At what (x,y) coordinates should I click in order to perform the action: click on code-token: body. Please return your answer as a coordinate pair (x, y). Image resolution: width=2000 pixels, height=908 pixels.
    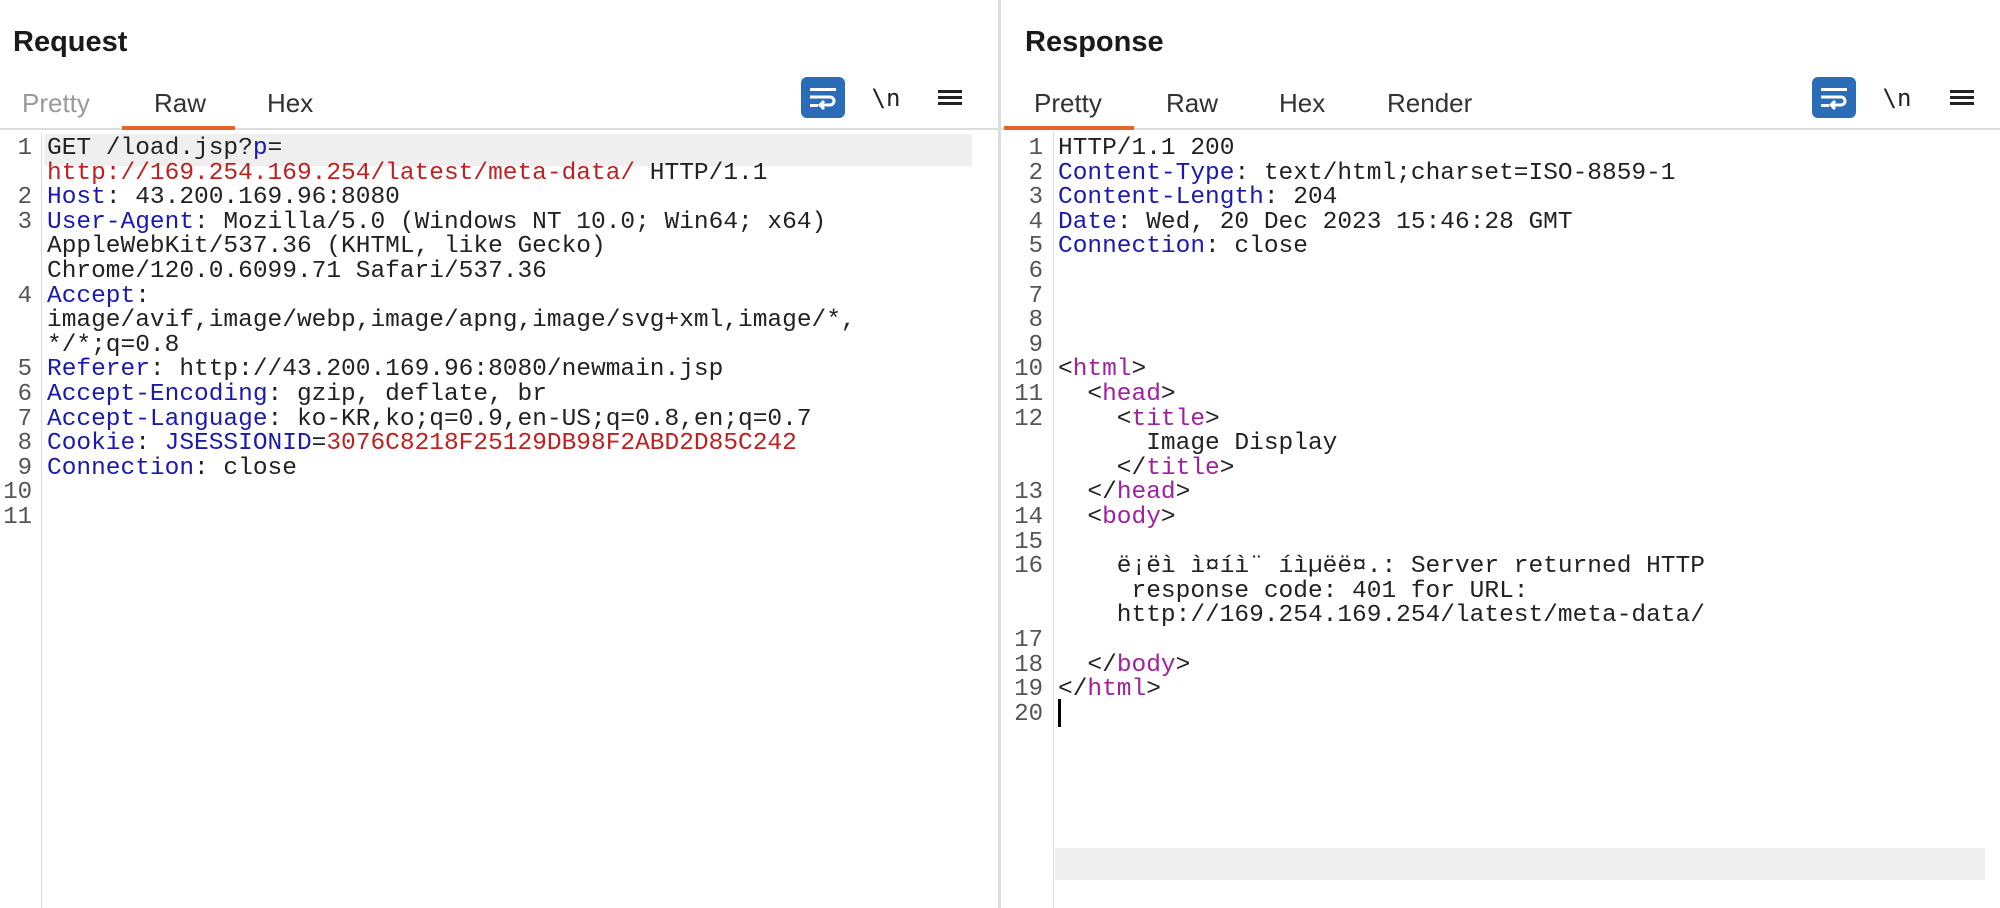
    Looking at the image, I should click on (1131, 517).